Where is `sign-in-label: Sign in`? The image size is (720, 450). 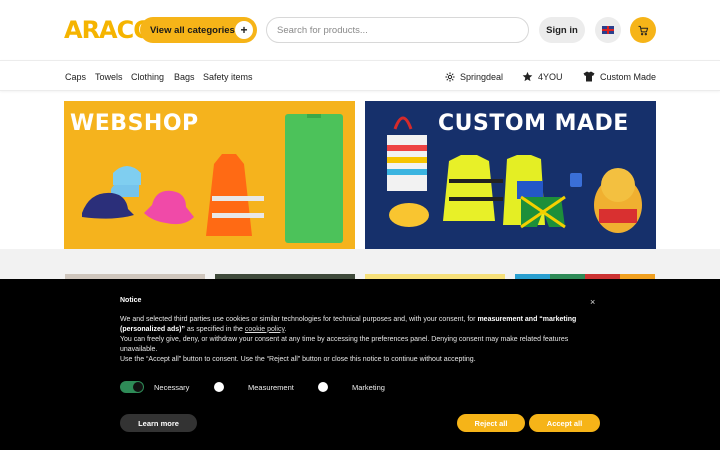
sign-in-label: Sign in is located at coordinates (562, 30).